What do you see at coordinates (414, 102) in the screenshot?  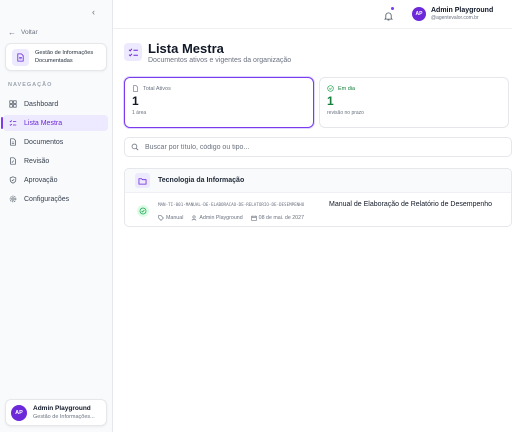 I see `stat-card-em-dia: Em dia 1 revisão no prazo` at bounding box center [414, 102].